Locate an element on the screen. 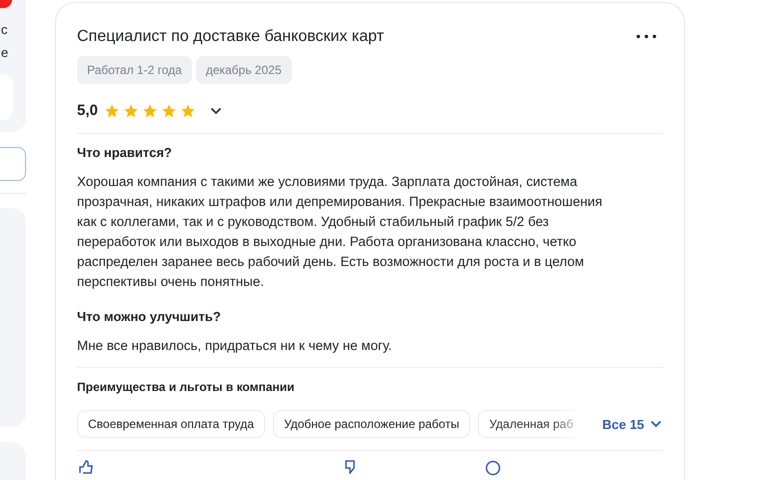  benefit-tag: Удобное расположение работы is located at coordinates (371, 424).